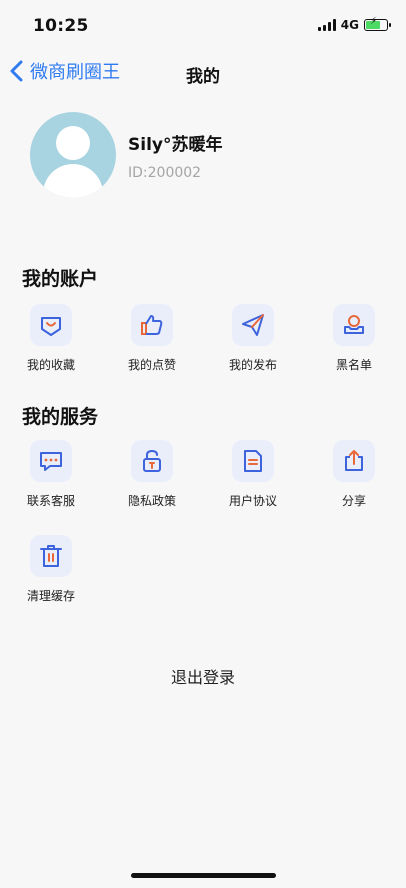  I want to click on menu-item-contact-support: 联系客服, so click(51, 474).